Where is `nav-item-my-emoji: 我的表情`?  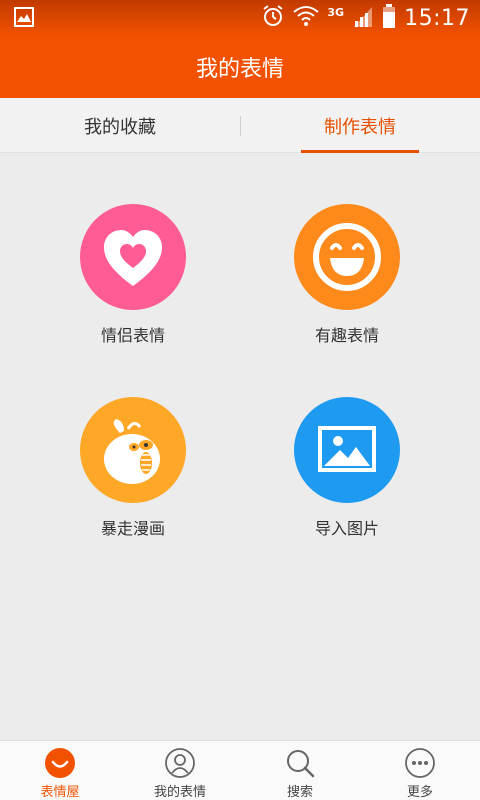
nav-item-my-emoji: 我的表情 is located at coordinates (180, 770).